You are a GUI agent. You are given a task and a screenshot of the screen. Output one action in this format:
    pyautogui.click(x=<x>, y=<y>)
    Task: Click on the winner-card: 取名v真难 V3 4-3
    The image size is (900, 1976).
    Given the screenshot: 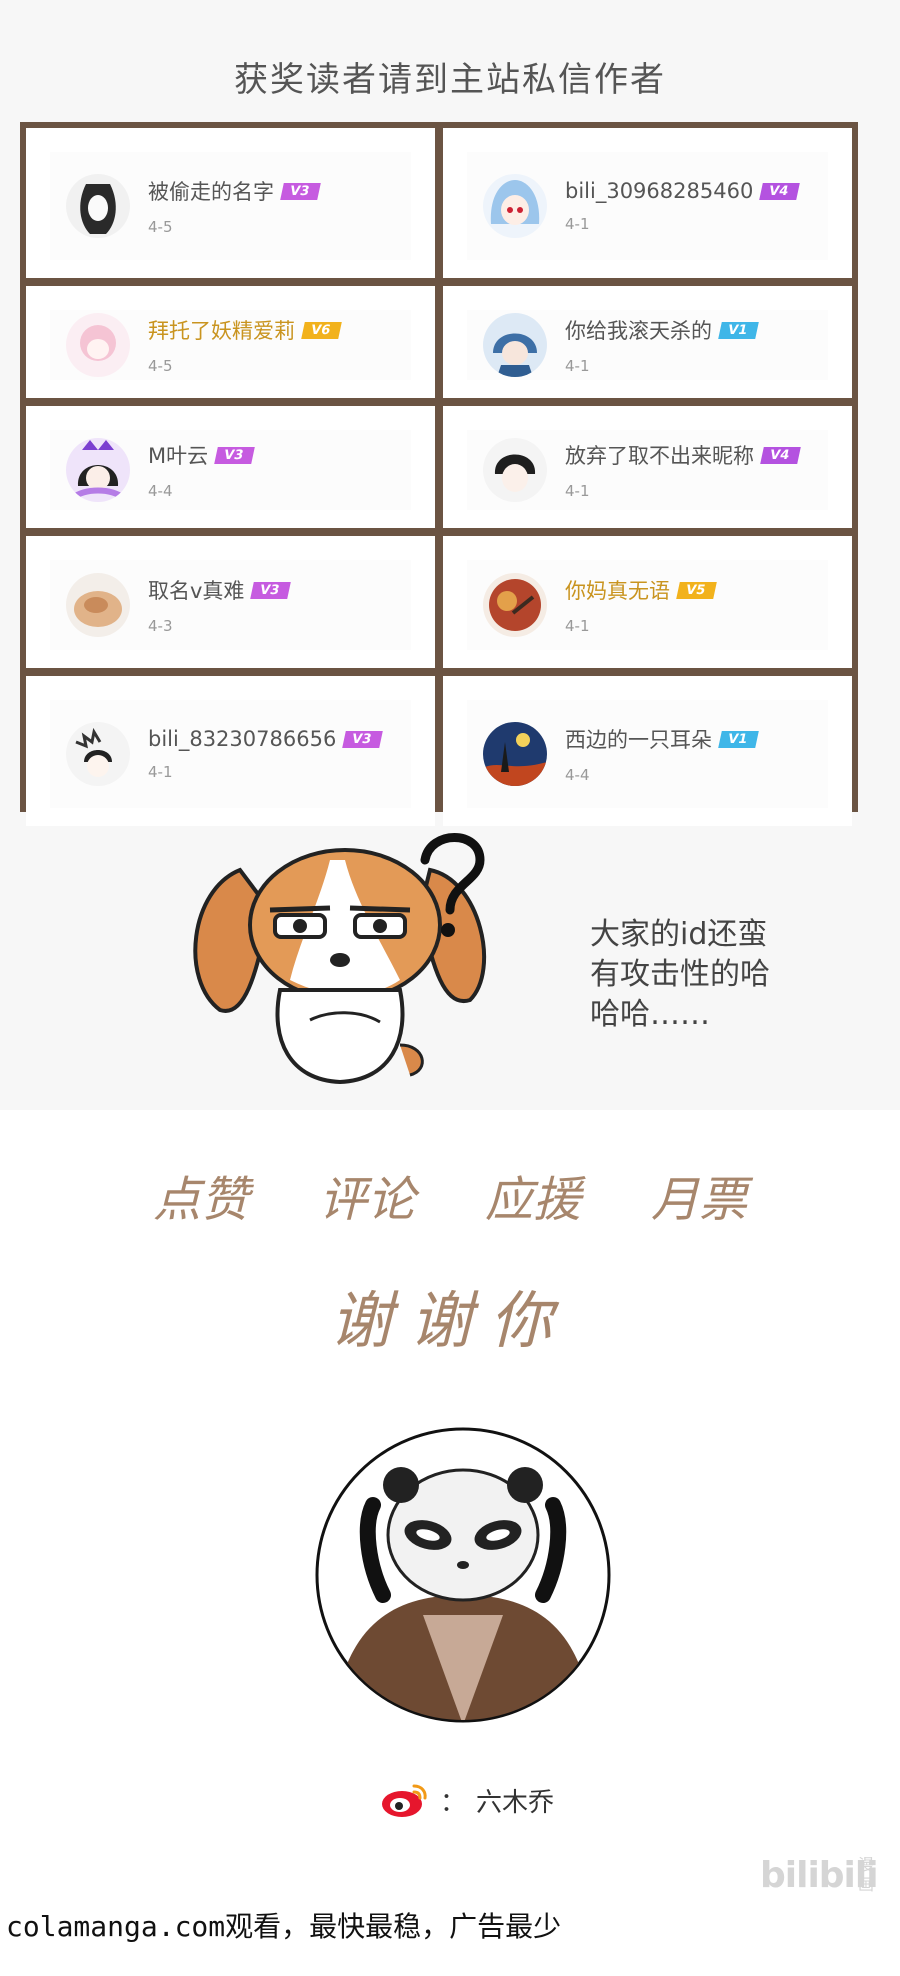 What is the action you would take?
    pyautogui.click(x=230, y=605)
    